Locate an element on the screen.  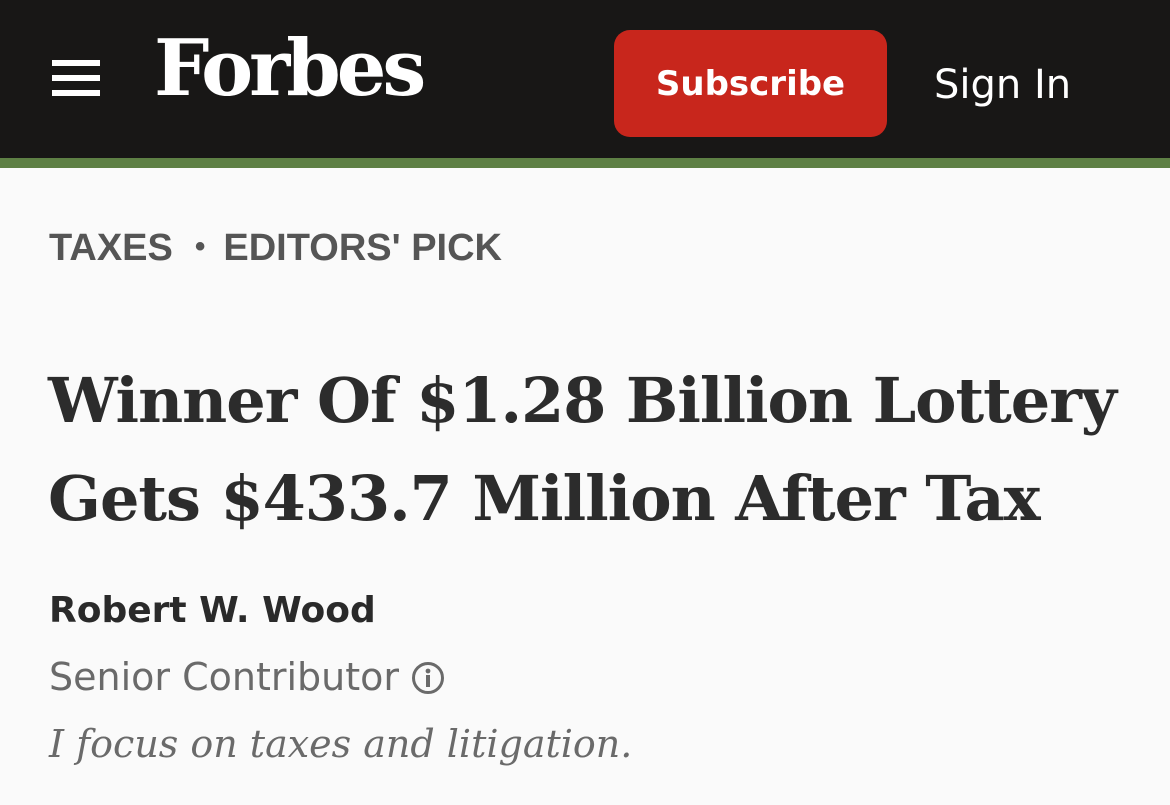
author-name: Robert W. Wood is located at coordinates (212, 610).